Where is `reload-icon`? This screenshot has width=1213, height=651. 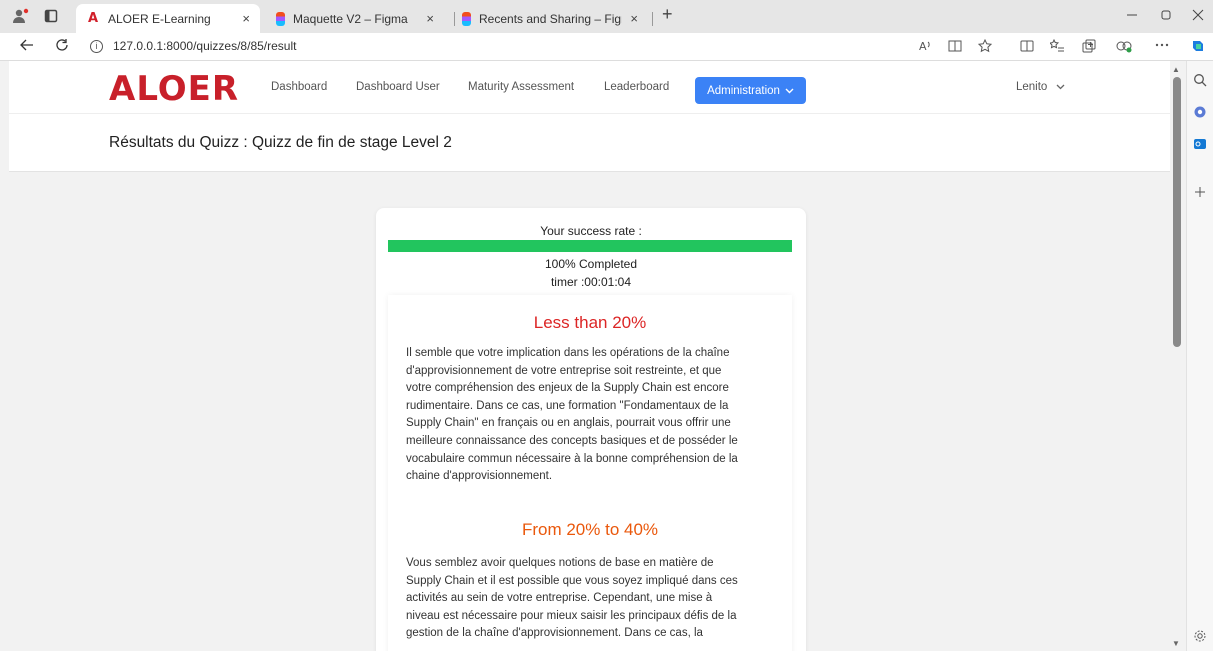
reload-icon is located at coordinates (62, 47).